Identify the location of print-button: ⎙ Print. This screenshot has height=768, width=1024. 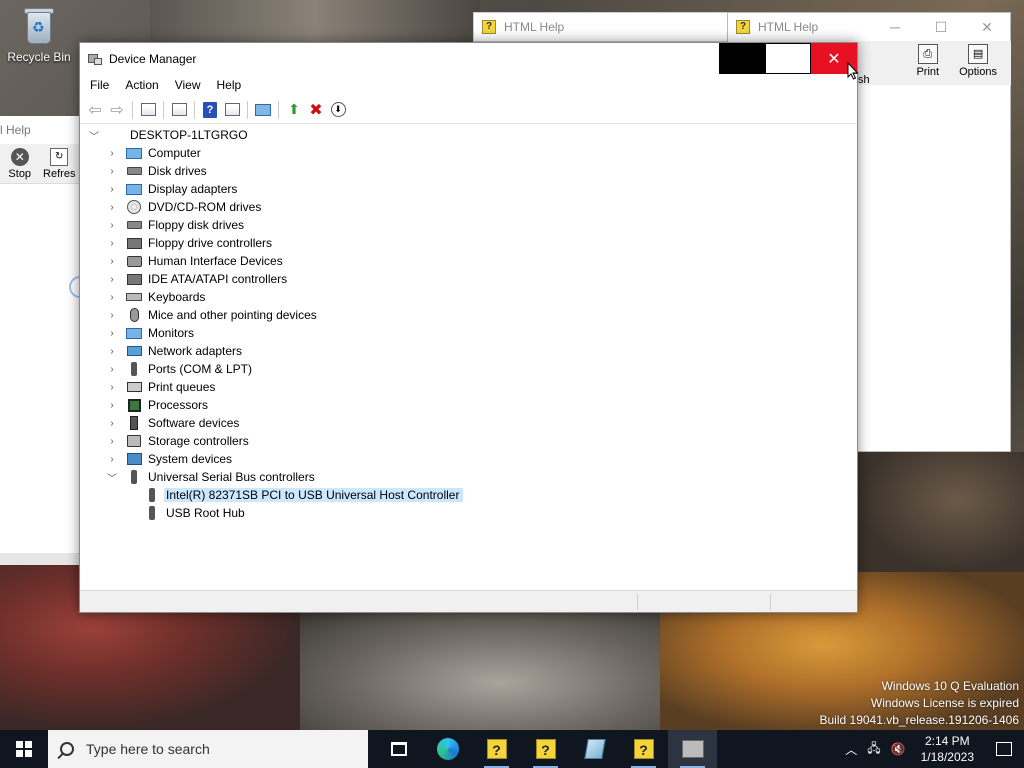
(927, 63).